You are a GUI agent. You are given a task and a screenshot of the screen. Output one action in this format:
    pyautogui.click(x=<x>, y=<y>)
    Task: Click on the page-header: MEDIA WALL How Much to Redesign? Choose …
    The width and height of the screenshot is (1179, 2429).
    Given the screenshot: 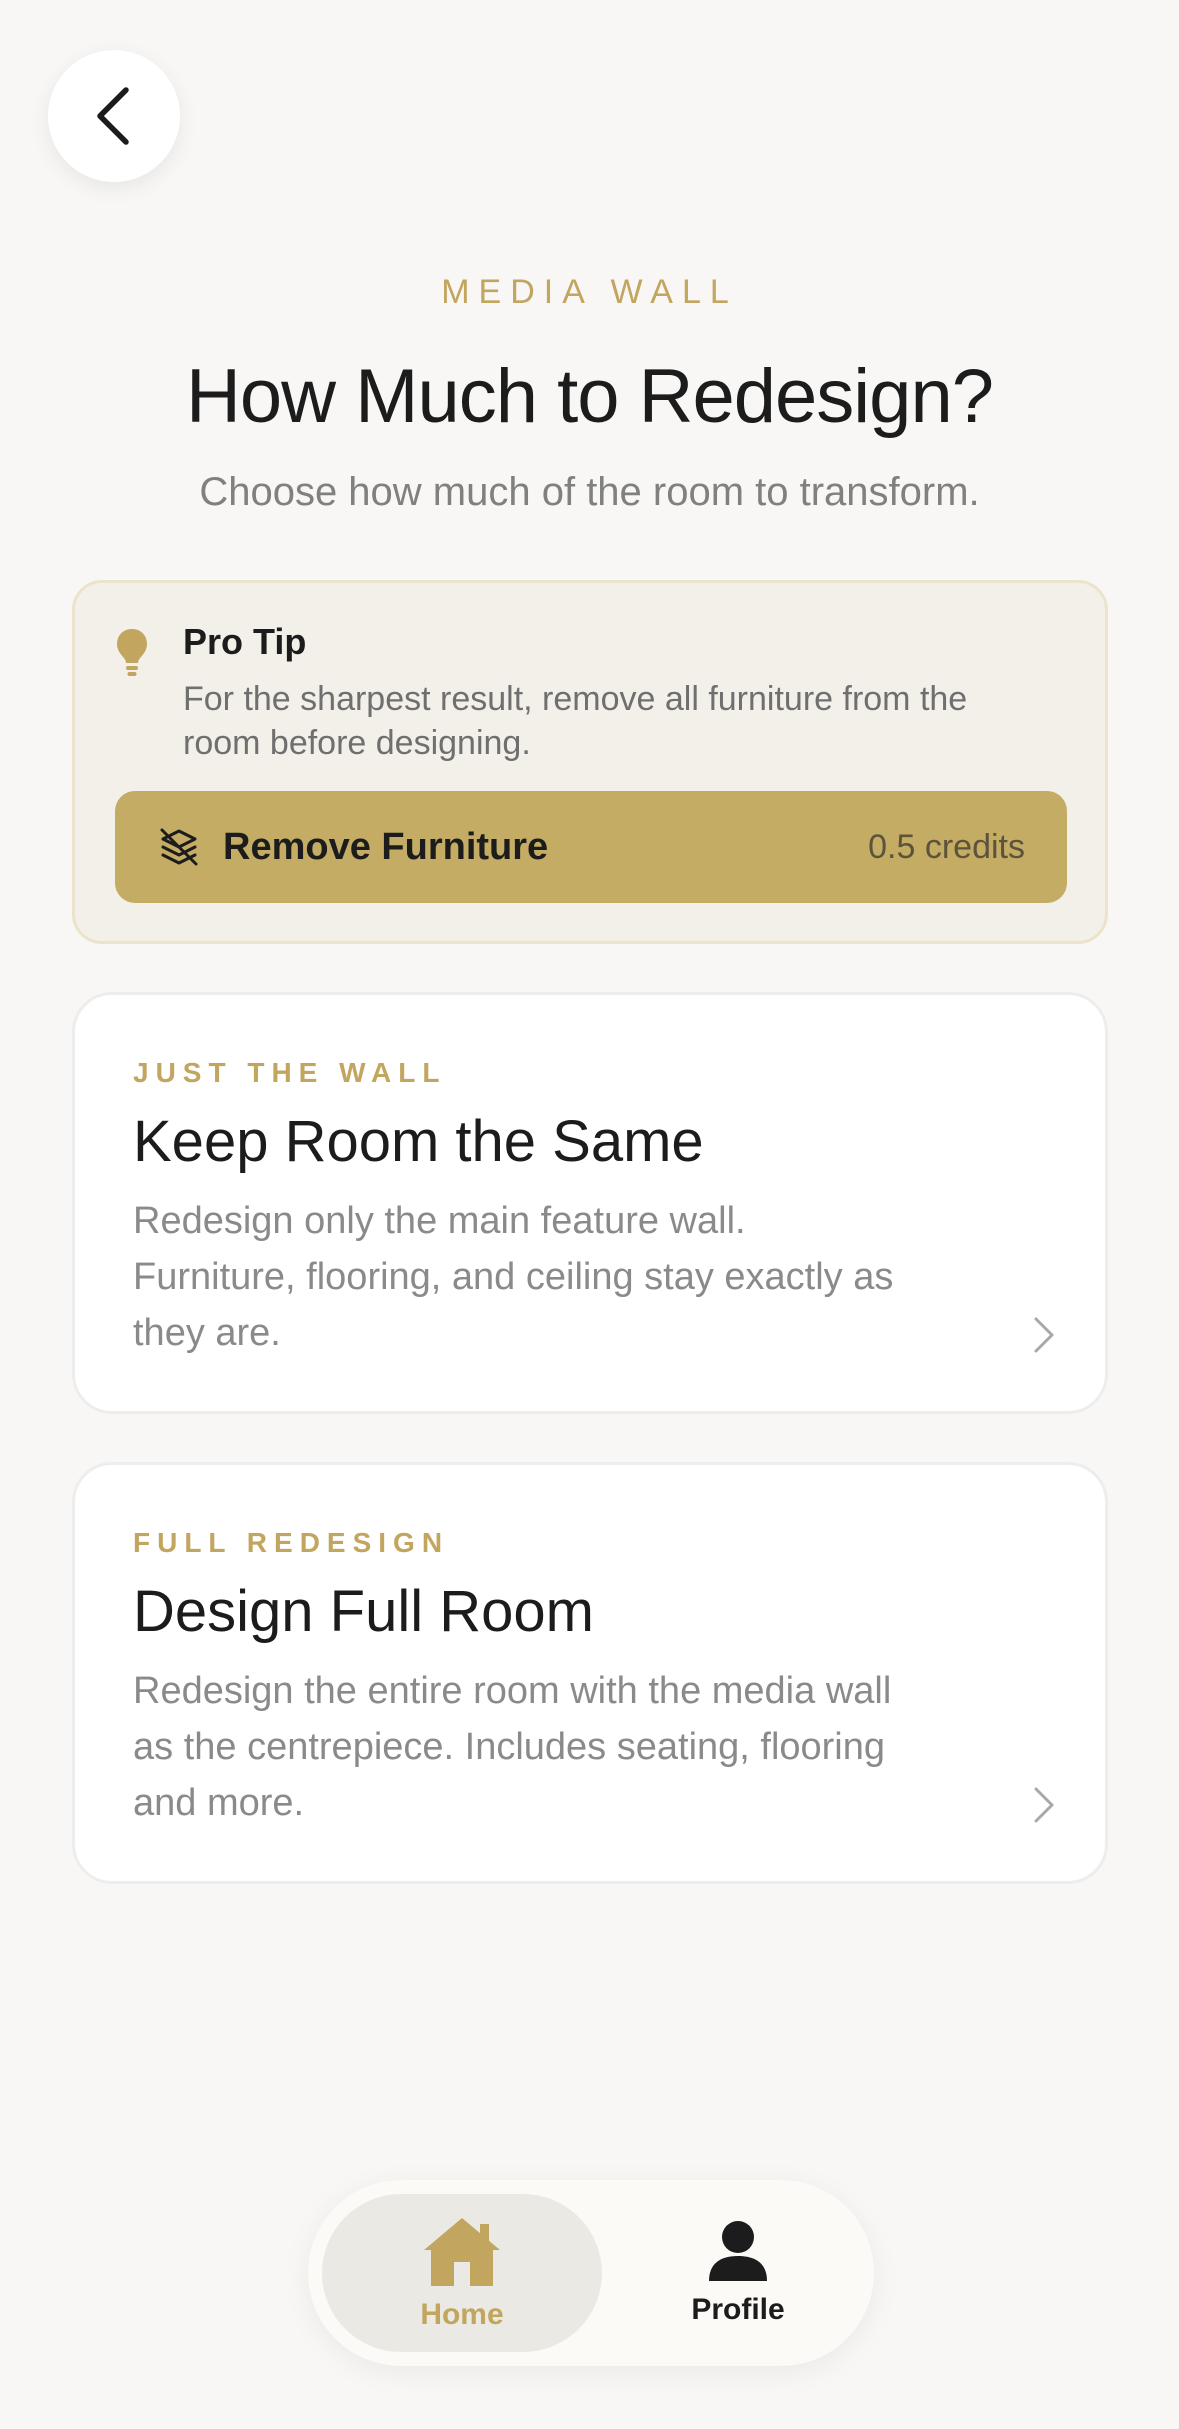 What is the action you would take?
    pyautogui.click(x=589, y=394)
    